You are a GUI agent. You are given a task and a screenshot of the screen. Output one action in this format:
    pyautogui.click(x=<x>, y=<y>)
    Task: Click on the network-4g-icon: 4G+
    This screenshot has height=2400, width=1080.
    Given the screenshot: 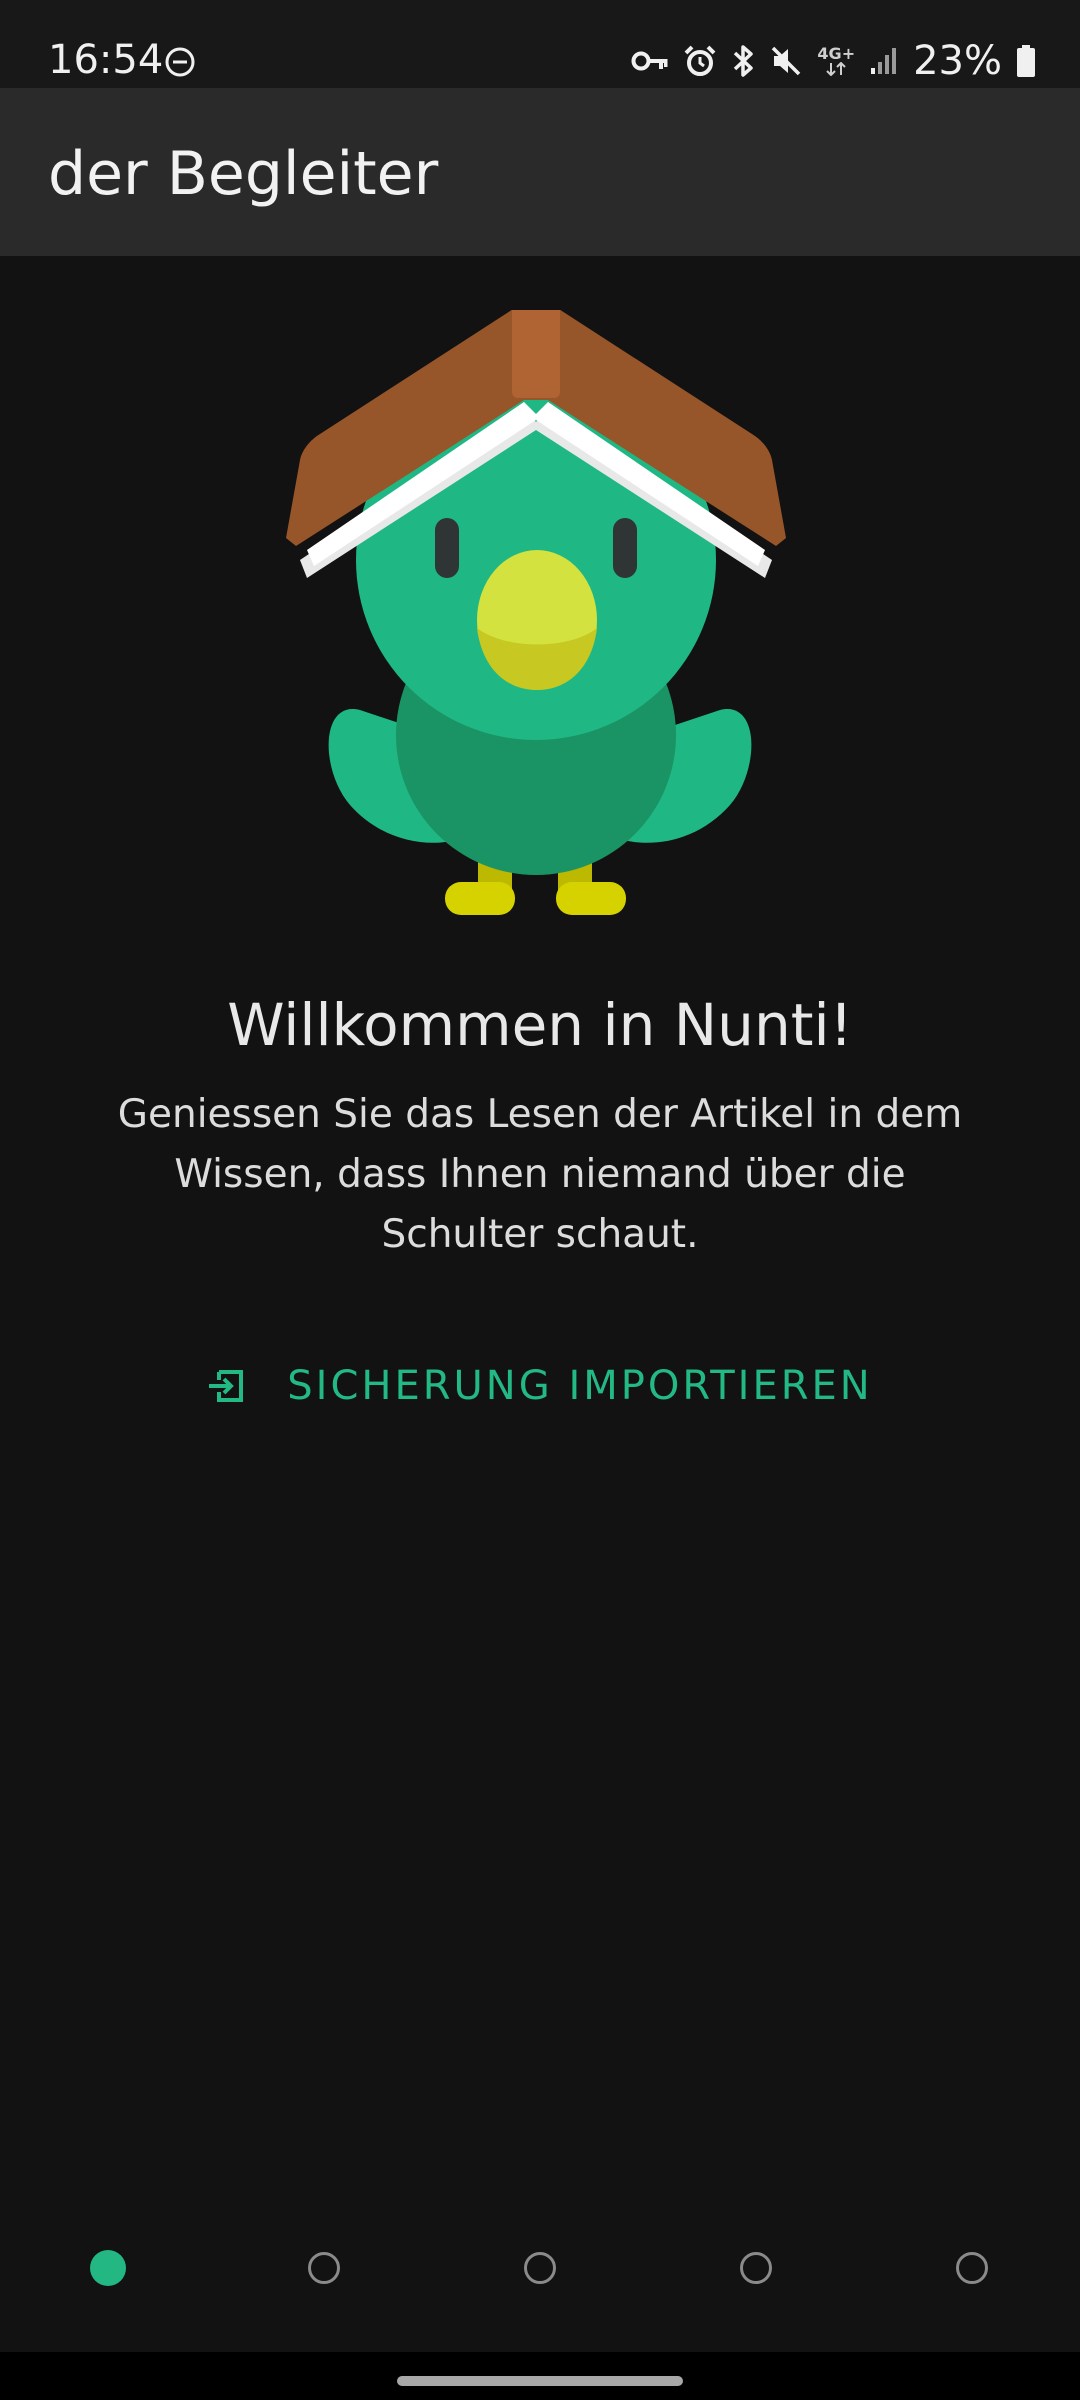 What is the action you would take?
    pyautogui.click(x=836, y=61)
    